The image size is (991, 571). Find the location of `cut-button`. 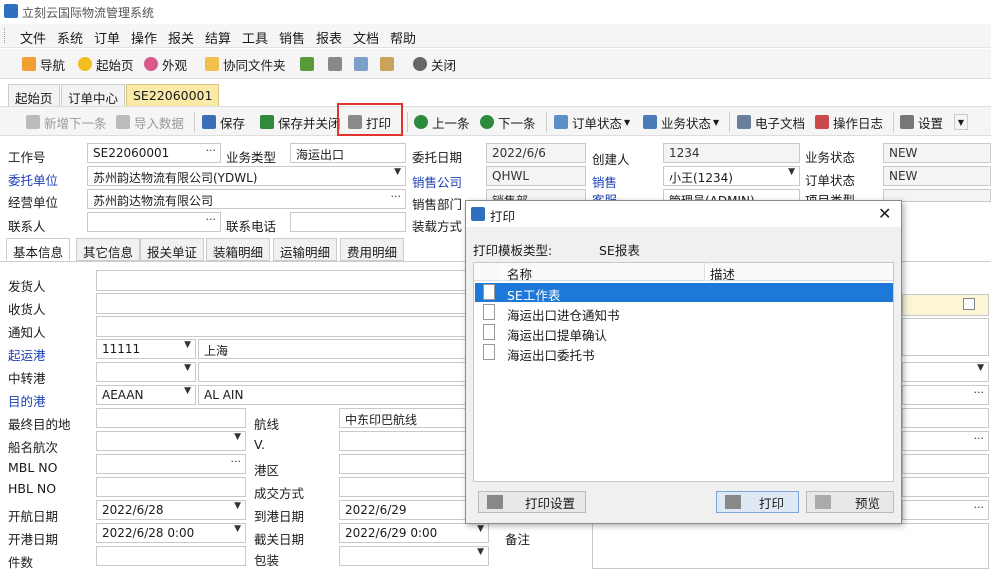

cut-button is located at coordinates (337, 64).